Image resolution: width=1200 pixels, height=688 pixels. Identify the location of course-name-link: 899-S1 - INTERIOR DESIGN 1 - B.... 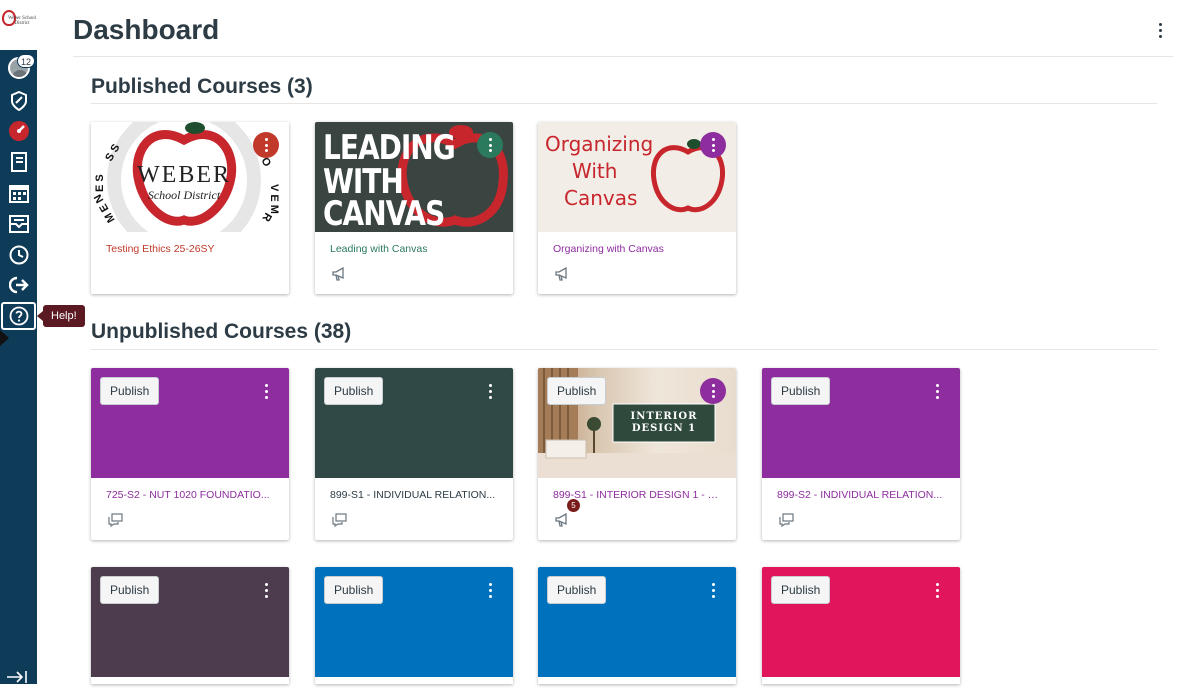
(638, 495).